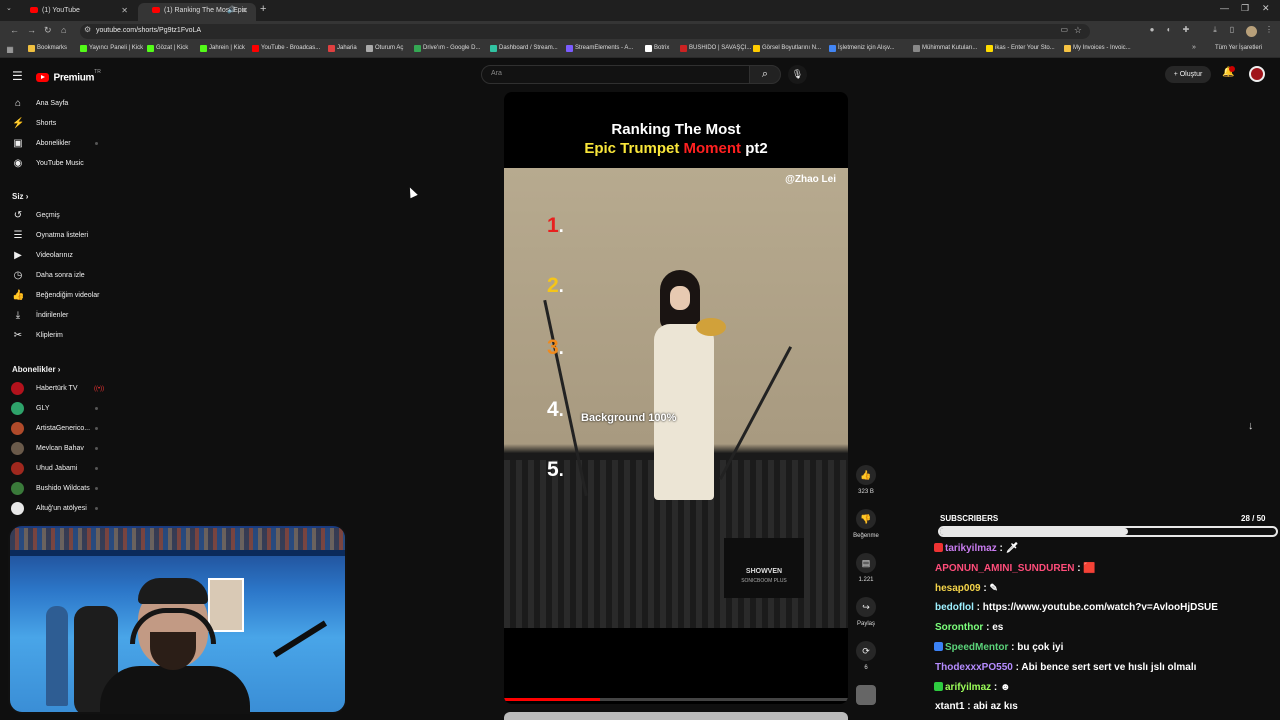 This screenshot has width=1280, height=720. Describe the element at coordinates (57, 409) in the screenshot. I see `sidebar-subscription-channel: GLY` at that location.